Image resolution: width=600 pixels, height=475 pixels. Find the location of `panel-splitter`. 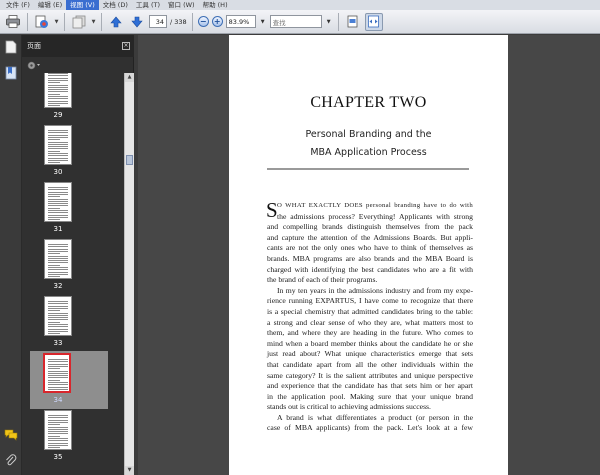

panel-splitter is located at coordinates (136, 255).